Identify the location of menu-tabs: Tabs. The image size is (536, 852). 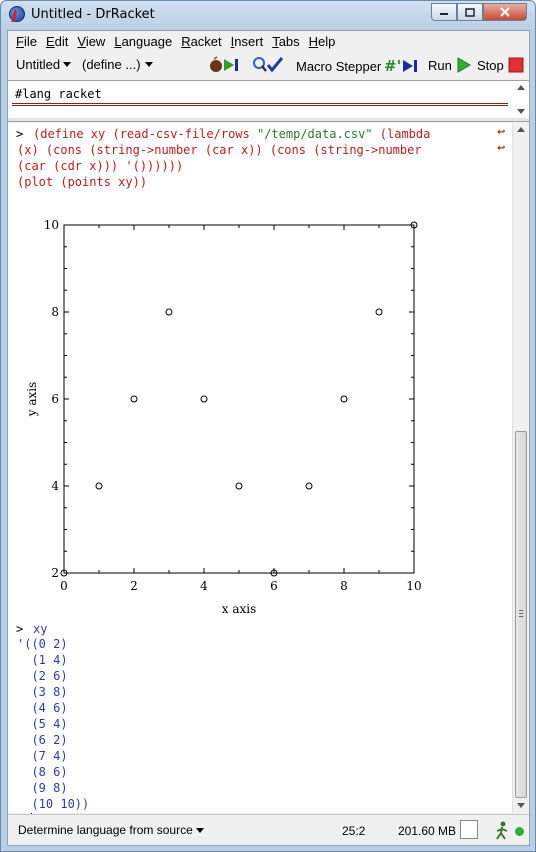
(285, 41).